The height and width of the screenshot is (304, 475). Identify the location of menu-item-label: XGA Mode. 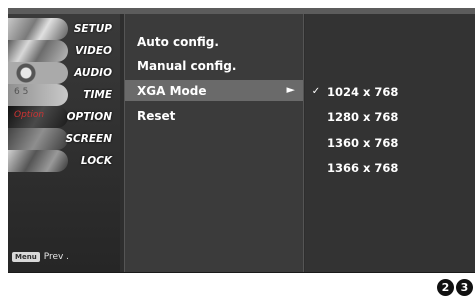
(172, 90).